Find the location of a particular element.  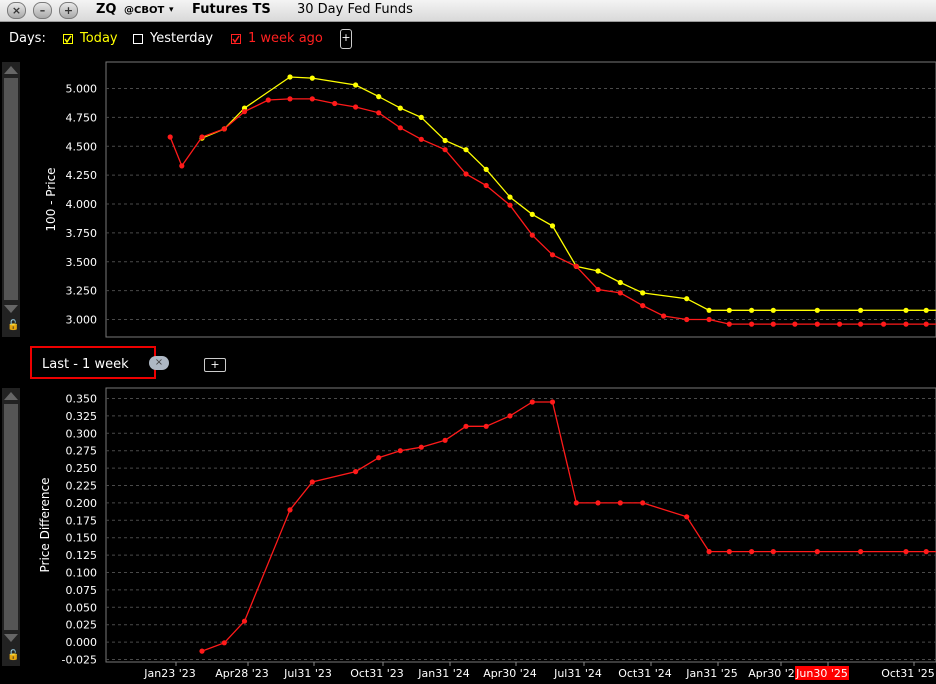

x-tick-label: Oct31 '23 is located at coordinates (377, 673).